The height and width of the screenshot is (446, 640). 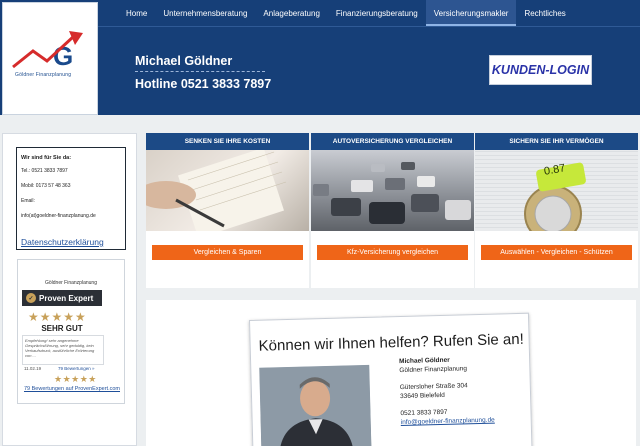 What do you see at coordinates (392, 193) in the screenshot?
I see `traffic-jam-illustration` at bounding box center [392, 193].